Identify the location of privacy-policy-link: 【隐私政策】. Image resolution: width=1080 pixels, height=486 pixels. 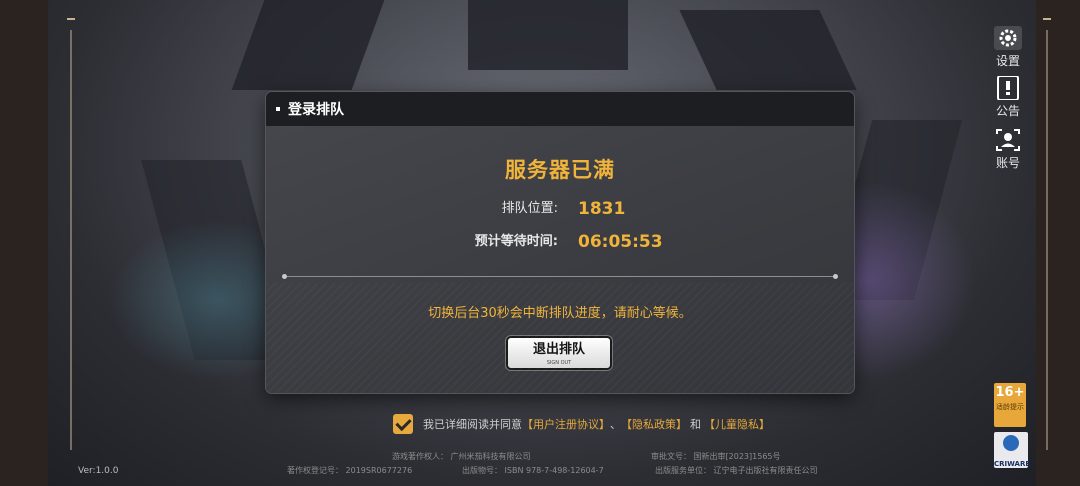
(654, 424).